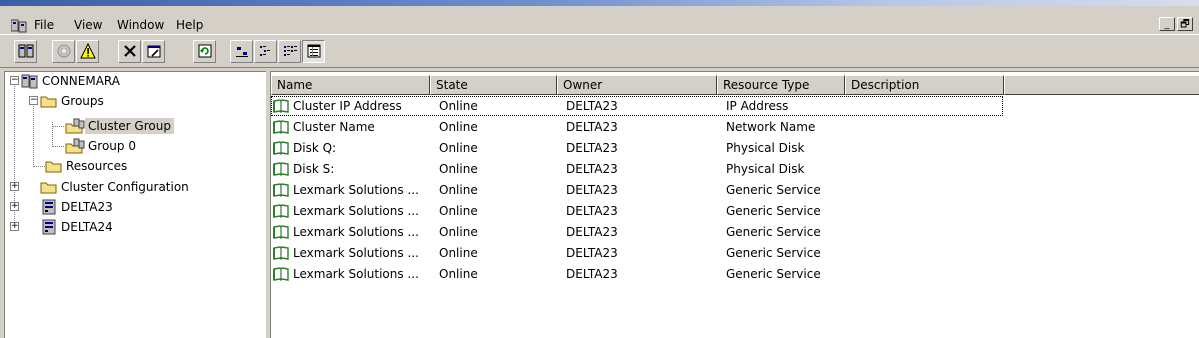 The width and height of the screenshot is (1199, 338). I want to click on toolbar-group-refresh, so click(205, 51).